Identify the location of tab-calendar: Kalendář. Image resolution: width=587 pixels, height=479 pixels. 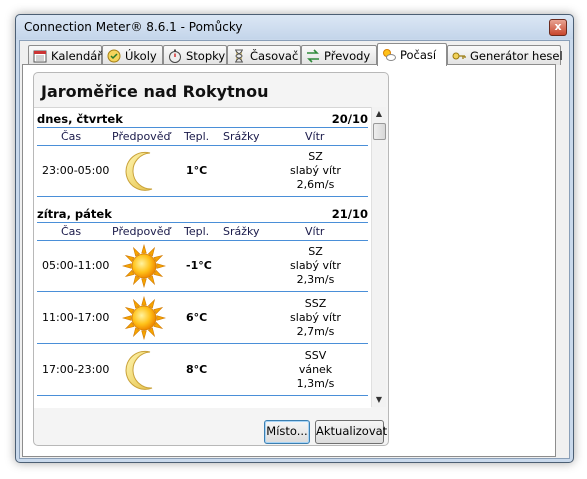
(65, 55).